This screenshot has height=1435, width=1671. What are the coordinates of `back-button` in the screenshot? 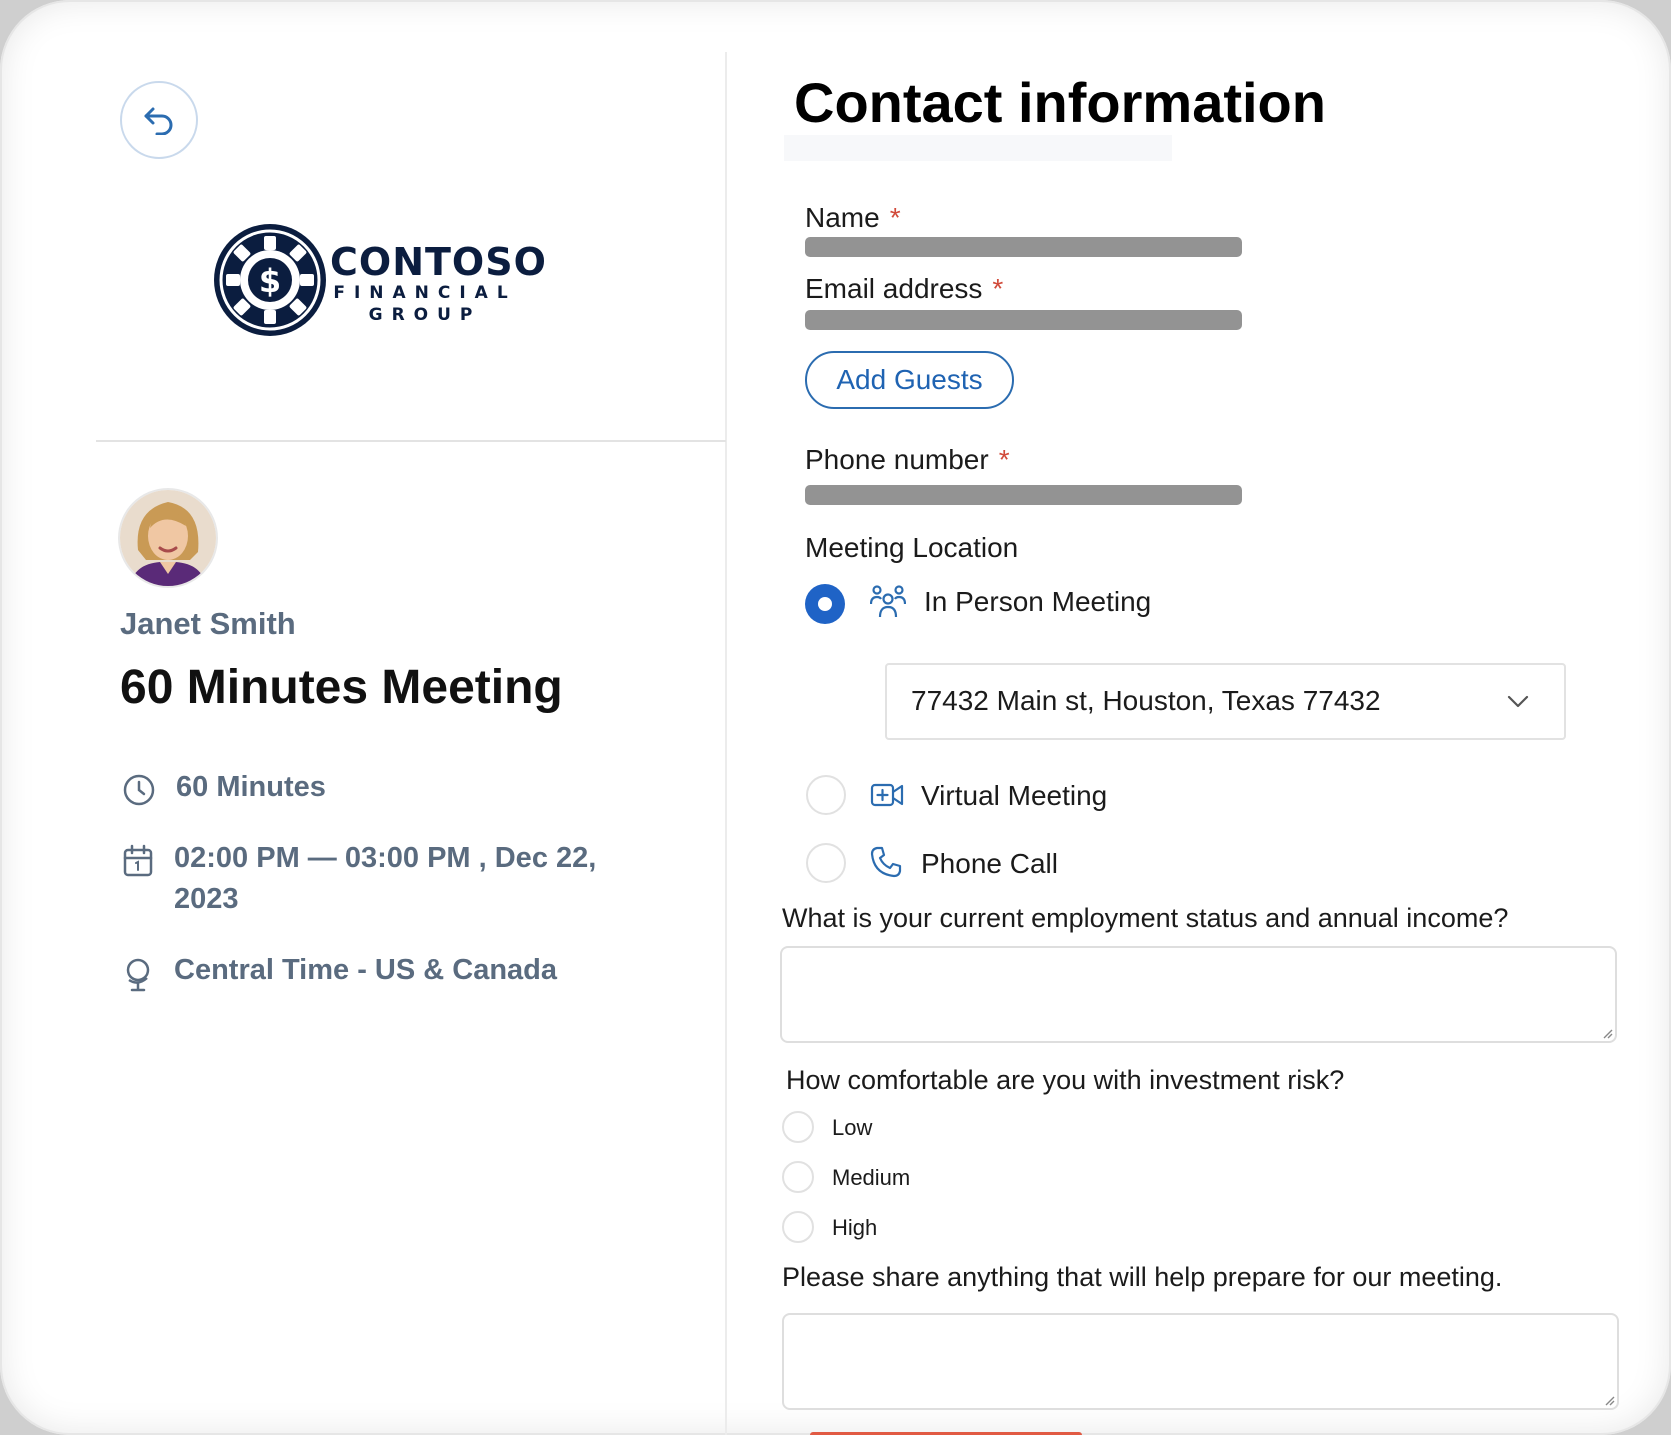 It's located at (159, 120).